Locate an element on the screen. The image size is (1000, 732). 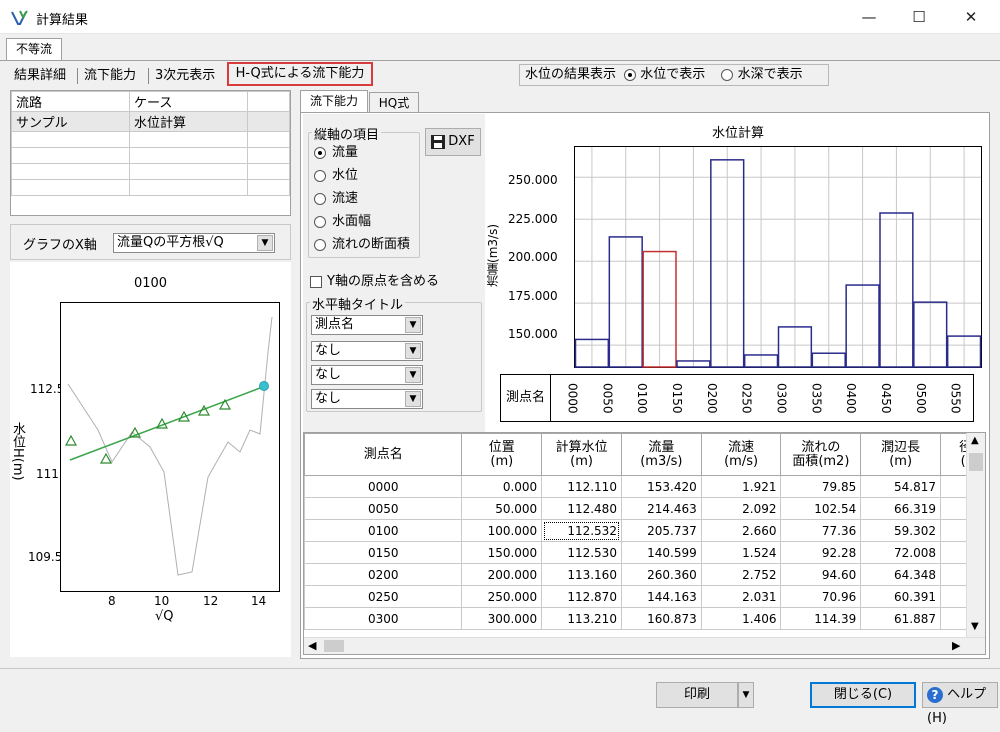
table-cell: 140.599 is located at coordinates (661, 552).